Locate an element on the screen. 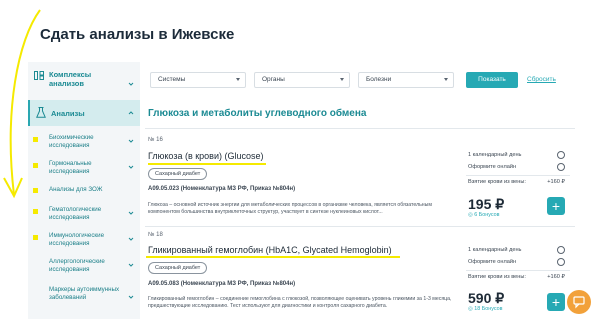  diseases-select: Болезни is located at coordinates (406, 80).